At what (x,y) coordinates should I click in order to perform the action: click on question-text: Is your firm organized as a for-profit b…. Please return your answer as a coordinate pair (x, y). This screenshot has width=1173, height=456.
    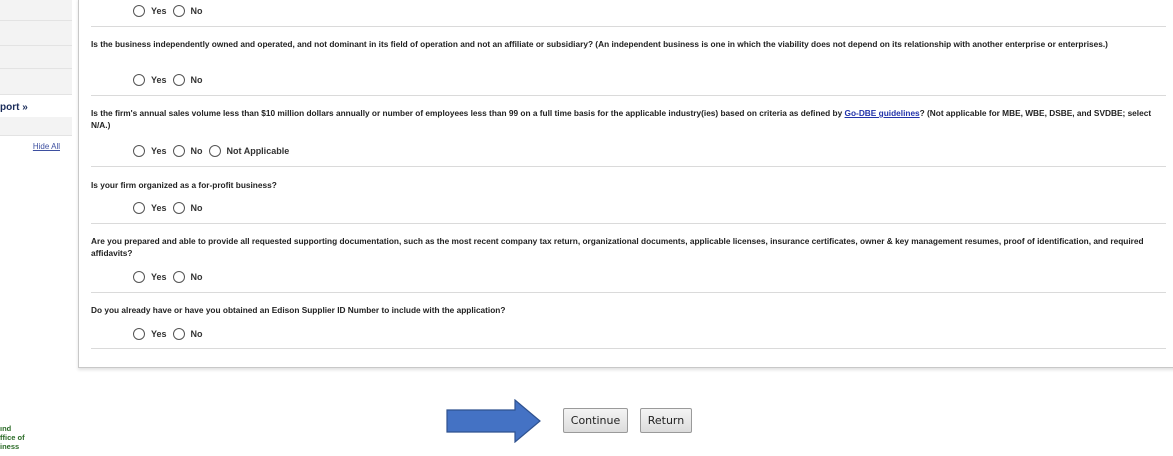
    Looking at the image, I should click on (184, 185).